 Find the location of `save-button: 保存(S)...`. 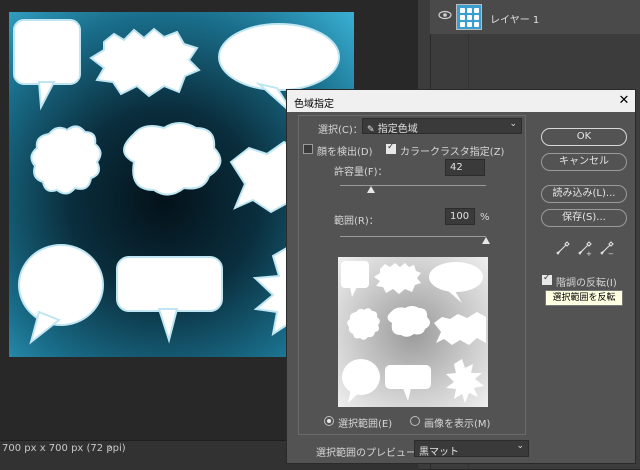

save-button: 保存(S)... is located at coordinates (584, 218).